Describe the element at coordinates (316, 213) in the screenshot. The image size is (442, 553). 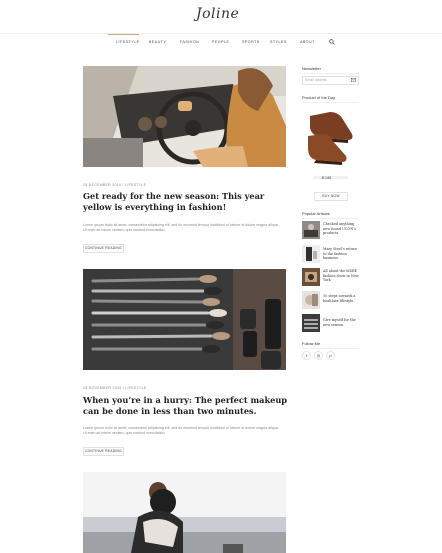
I see `popular-articles-title: Popular Articles` at that location.